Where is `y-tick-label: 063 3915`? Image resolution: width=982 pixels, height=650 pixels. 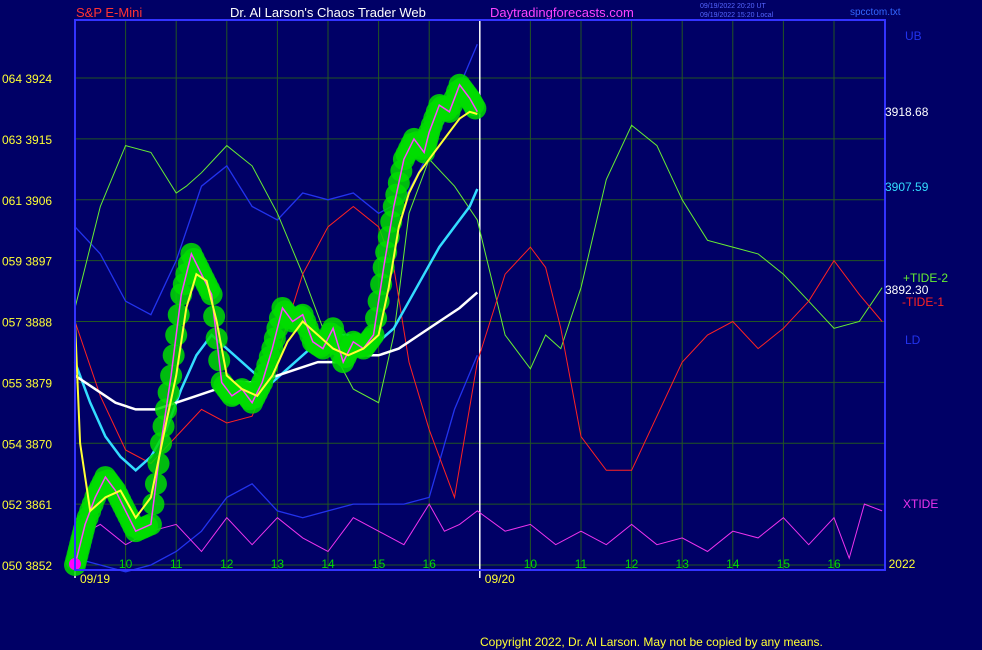 y-tick-label: 063 3915 is located at coordinates (27, 140).